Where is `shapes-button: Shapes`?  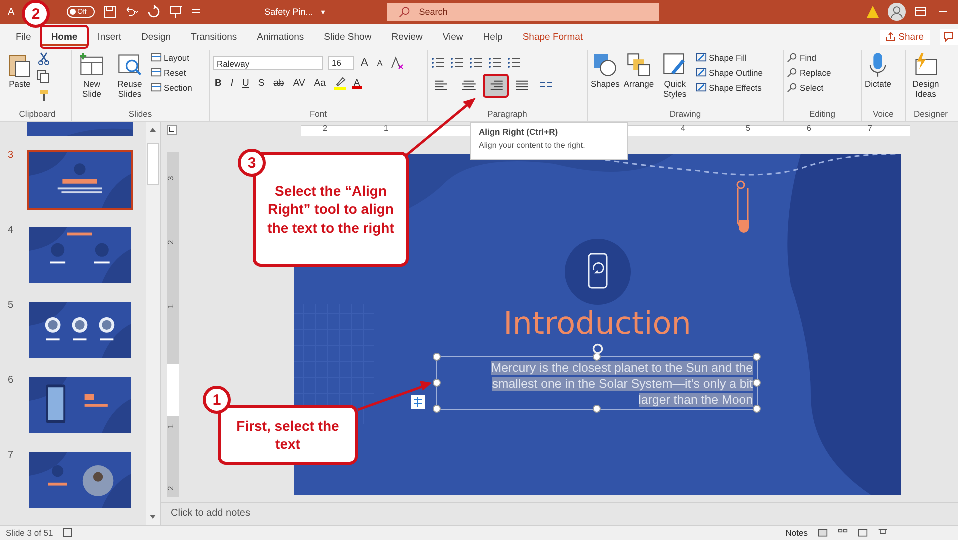 shapes-button: Shapes is located at coordinates (605, 71).